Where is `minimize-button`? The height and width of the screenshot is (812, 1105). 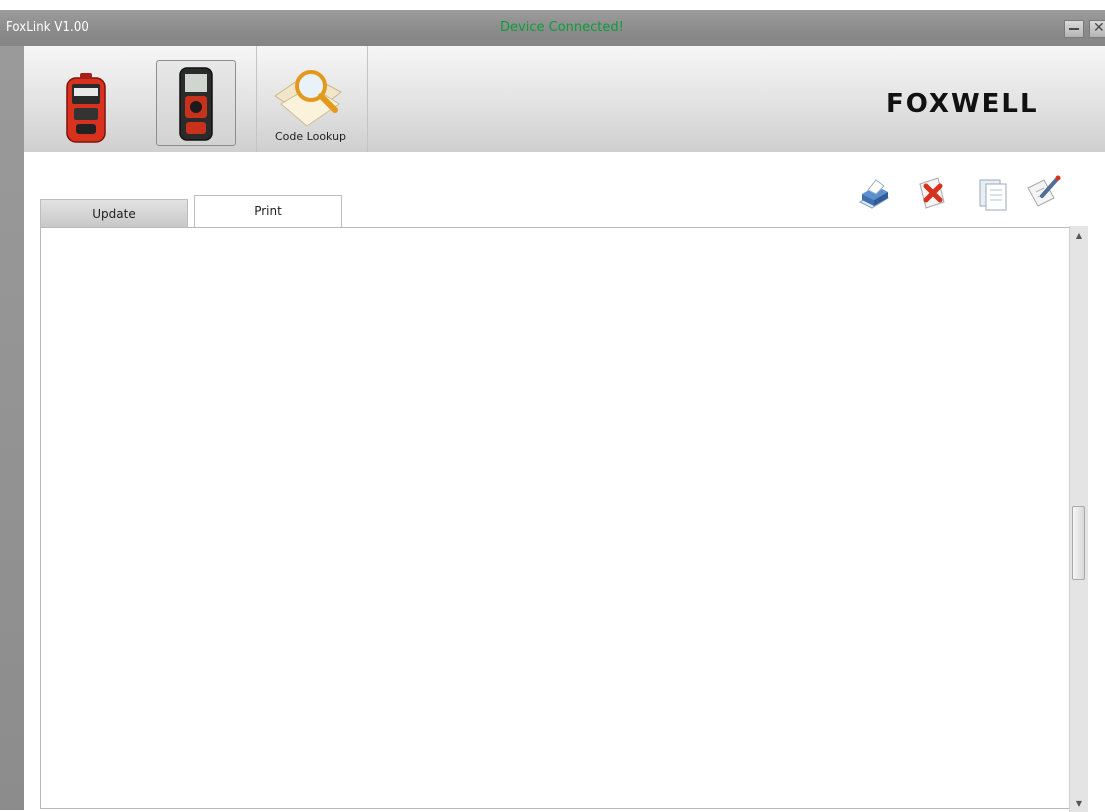
minimize-button is located at coordinates (1074, 29).